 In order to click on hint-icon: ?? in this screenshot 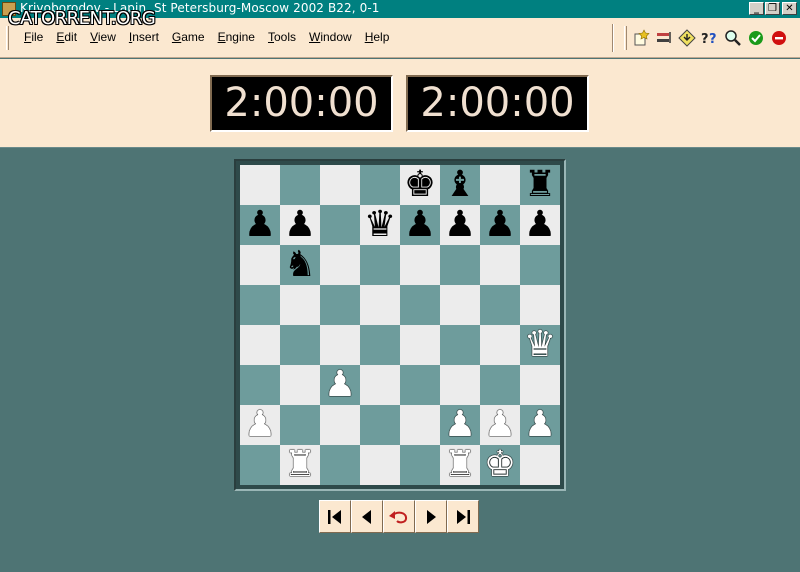, I will do `click(710, 38)`.